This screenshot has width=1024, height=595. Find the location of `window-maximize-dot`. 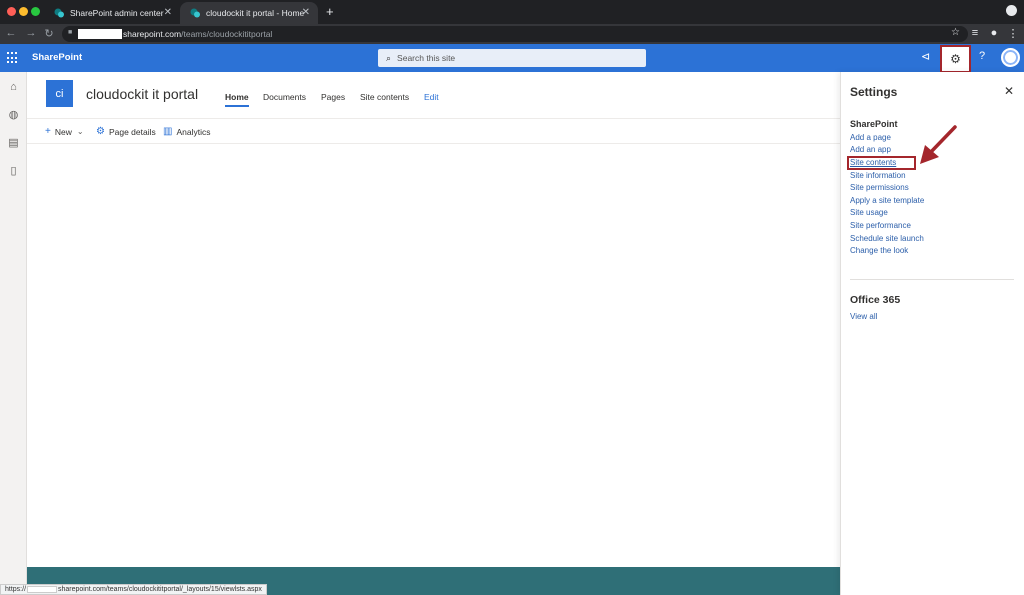

window-maximize-dot is located at coordinates (35, 11).